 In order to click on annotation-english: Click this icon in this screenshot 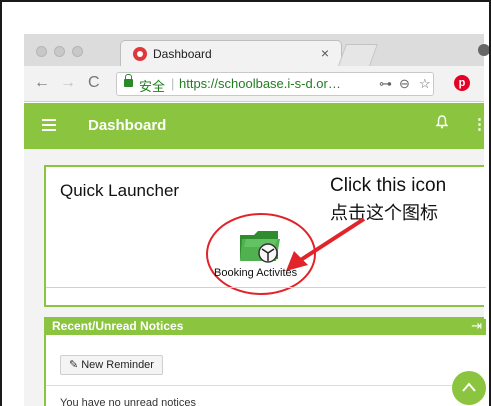, I will do `click(388, 185)`.